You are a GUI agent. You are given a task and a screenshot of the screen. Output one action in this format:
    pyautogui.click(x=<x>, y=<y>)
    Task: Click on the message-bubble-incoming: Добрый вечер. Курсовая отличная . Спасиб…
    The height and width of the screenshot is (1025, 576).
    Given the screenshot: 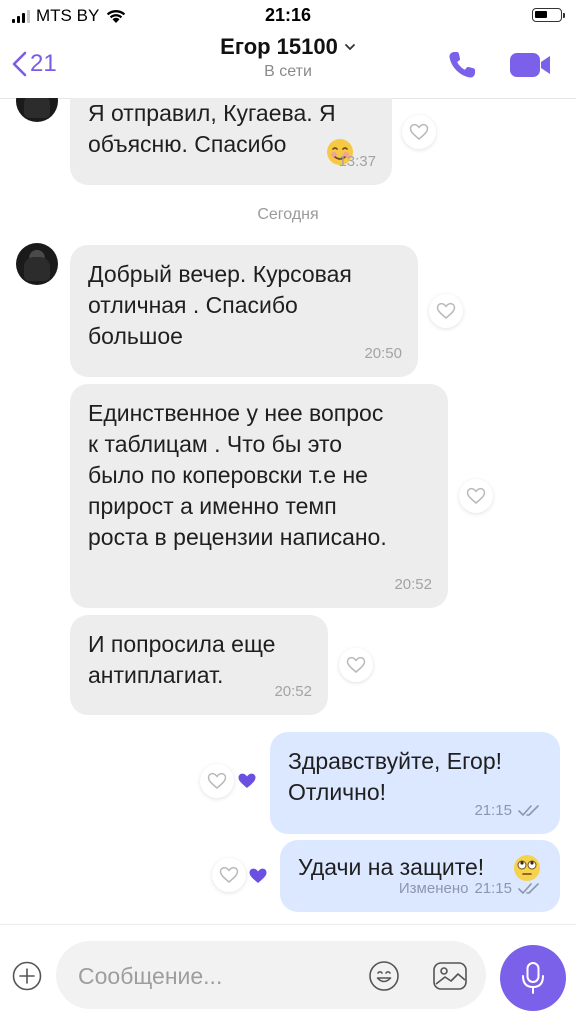 What is the action you would take?
    pyautogui.click(x=244, y=311)
    